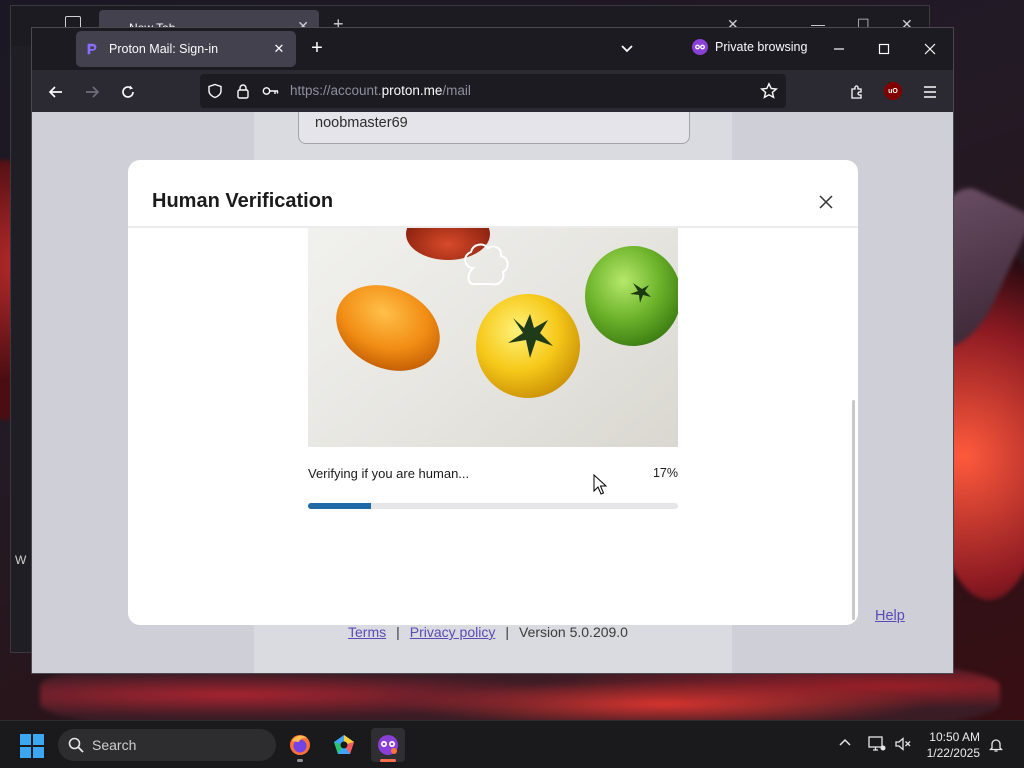  I want to click on tab-proton-signin: Proton Mail: Sign-in ✕, so click(186, 49).